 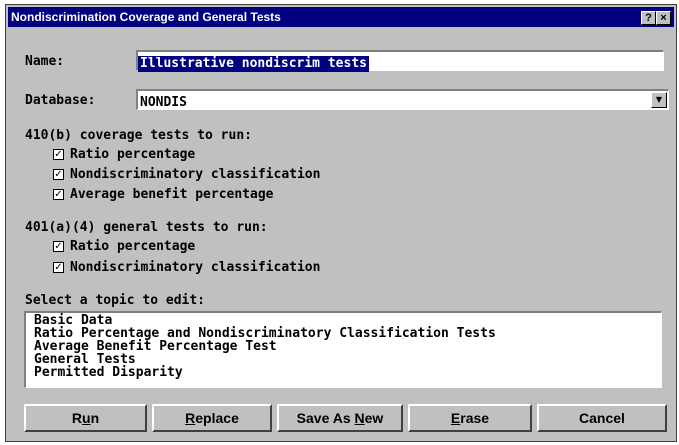 What do you see at coordinates (663, 18) in the screenshot?
I see `close-button: ×` at bounding box center [663, 18].